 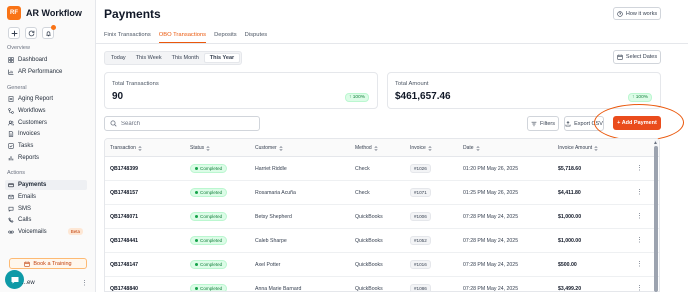 I want to click on sidebar-item-aging-report: Aging Report, so click(x=46, y=99).